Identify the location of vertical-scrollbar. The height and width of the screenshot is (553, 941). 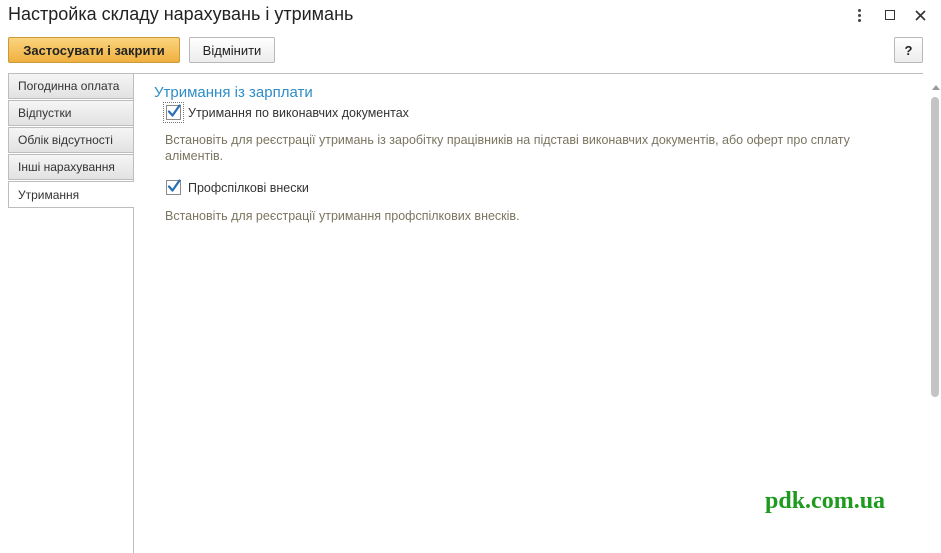
(935, 319).